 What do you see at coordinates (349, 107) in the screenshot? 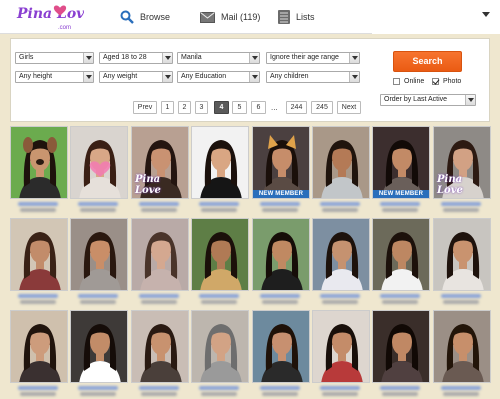
I see `next-page-button: Next` at bounding box center [349, 107].